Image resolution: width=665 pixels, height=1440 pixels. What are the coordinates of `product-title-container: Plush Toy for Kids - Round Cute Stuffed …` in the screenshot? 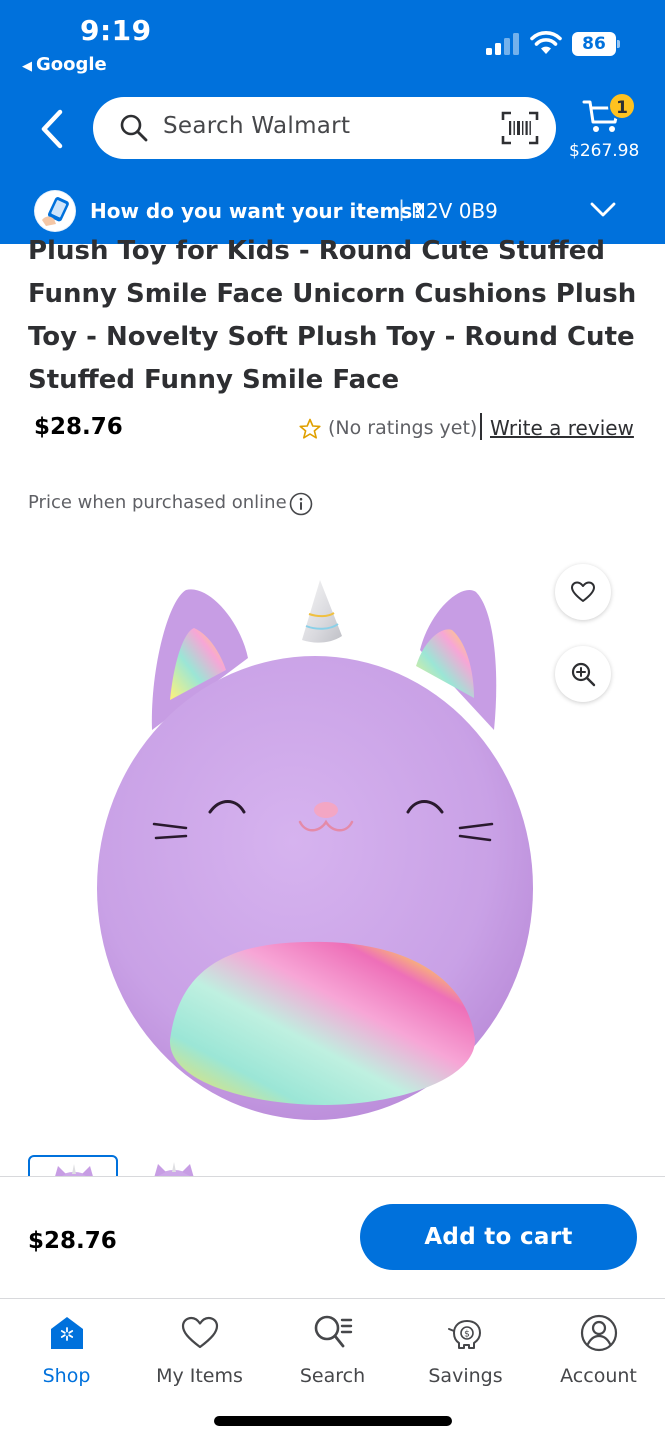 It's located at (338, 315).